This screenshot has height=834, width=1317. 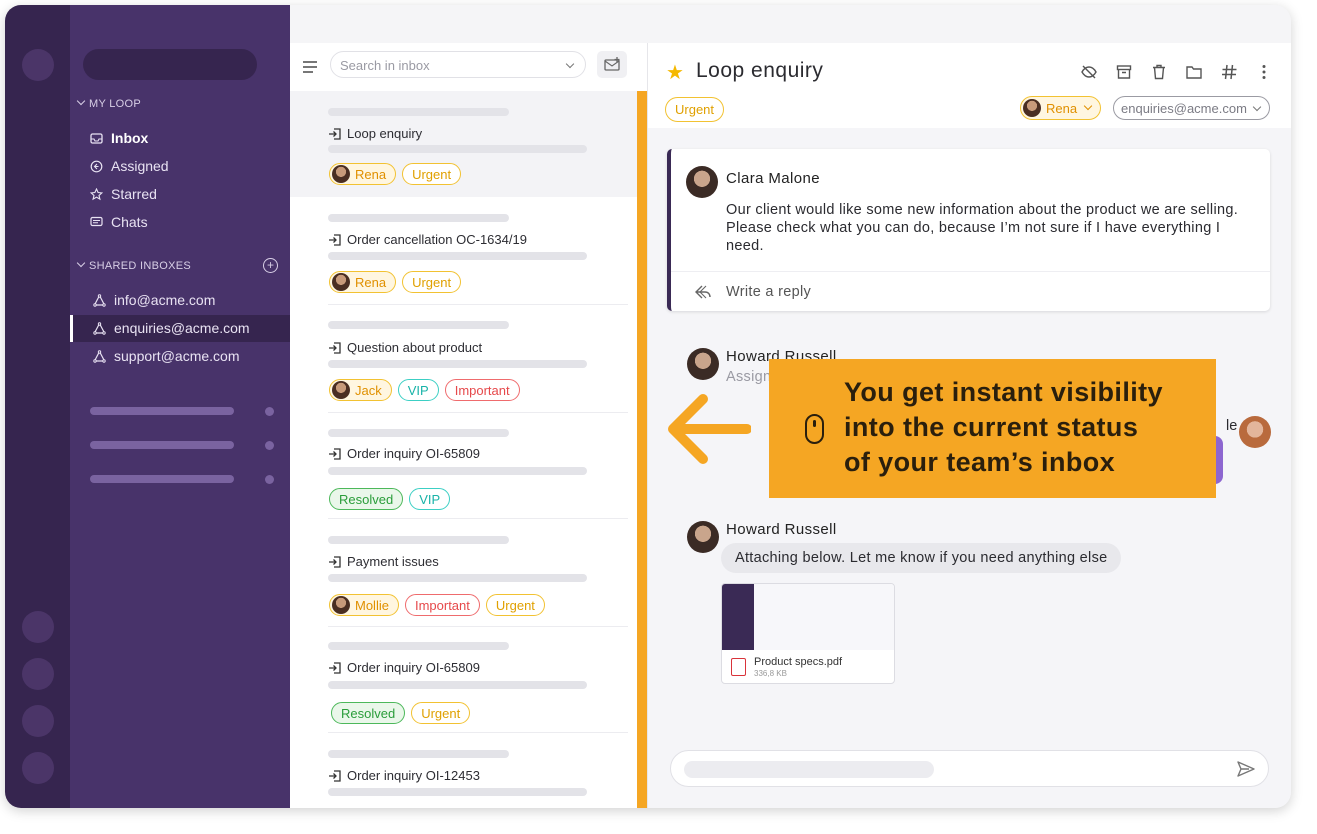 I want to click on compose-button, so click(x=612, y=64).